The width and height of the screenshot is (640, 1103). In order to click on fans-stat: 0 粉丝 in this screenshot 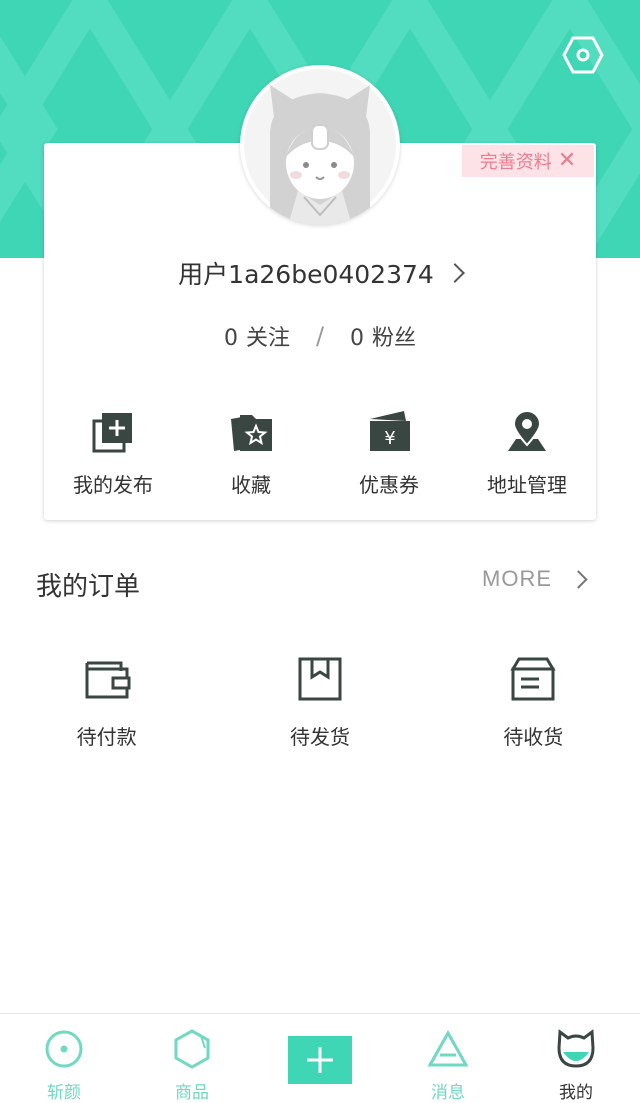, I will do `click(383, 336)`.